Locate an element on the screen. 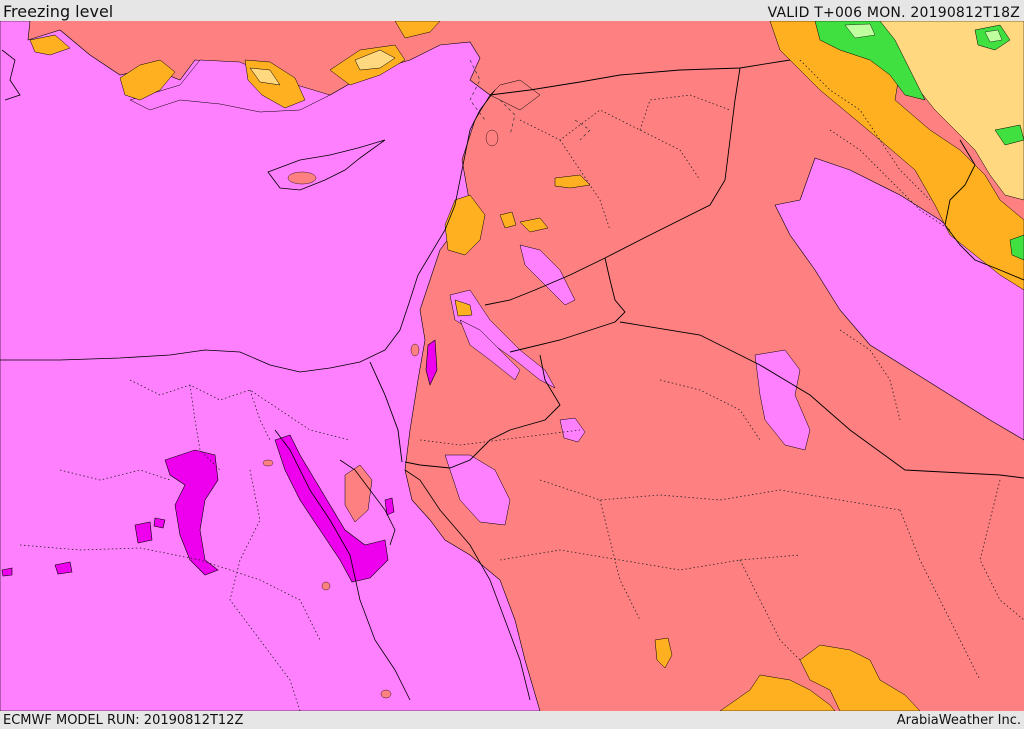 The image size is (1024, 729). map-title: Freezing level is located at coordinates (58, 11).